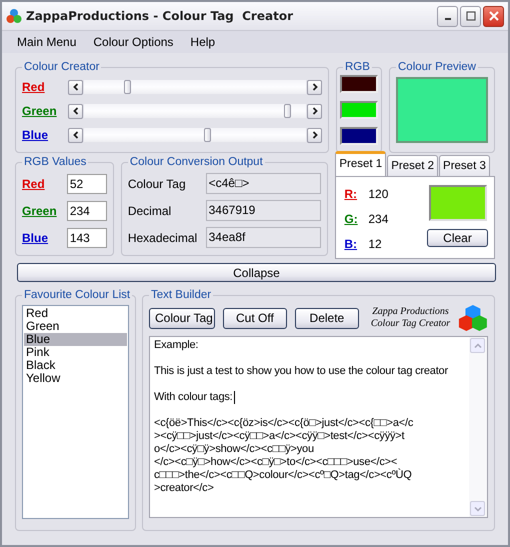 Image resolution: width=510 pixels, height=547 pixels. I want to click on minimize-button, so click(447, 16).